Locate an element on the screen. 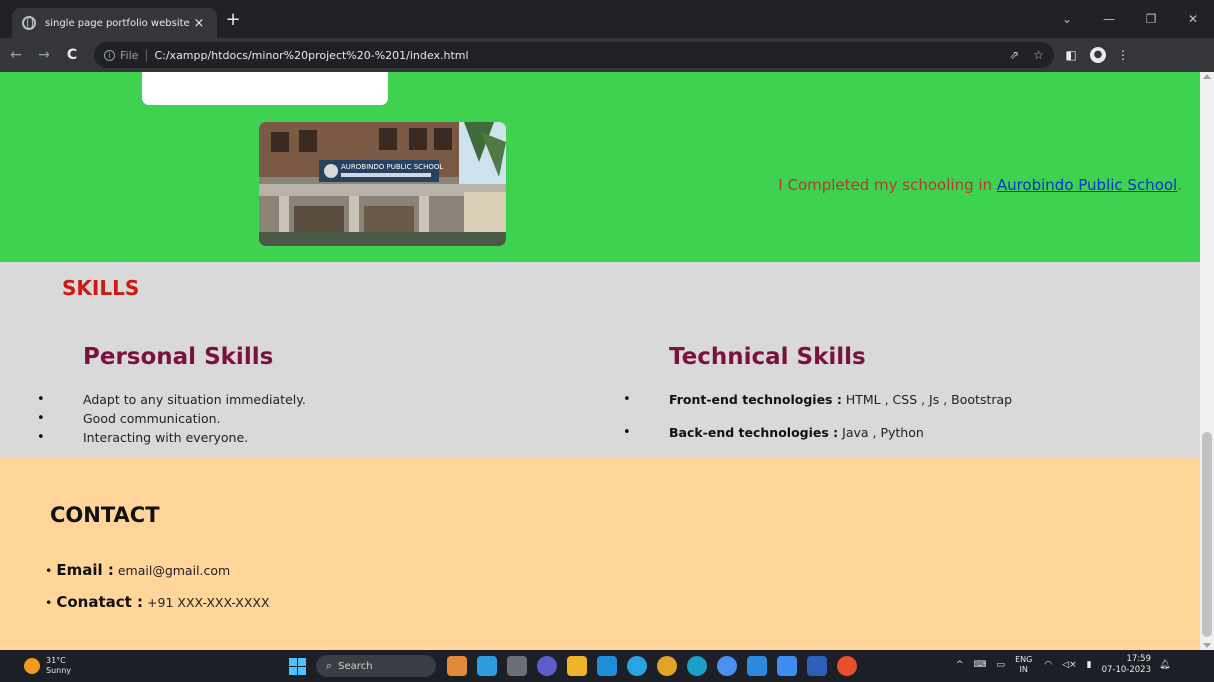  menu-dots-icon: ⋮ is located at coordinates (1123, 55).